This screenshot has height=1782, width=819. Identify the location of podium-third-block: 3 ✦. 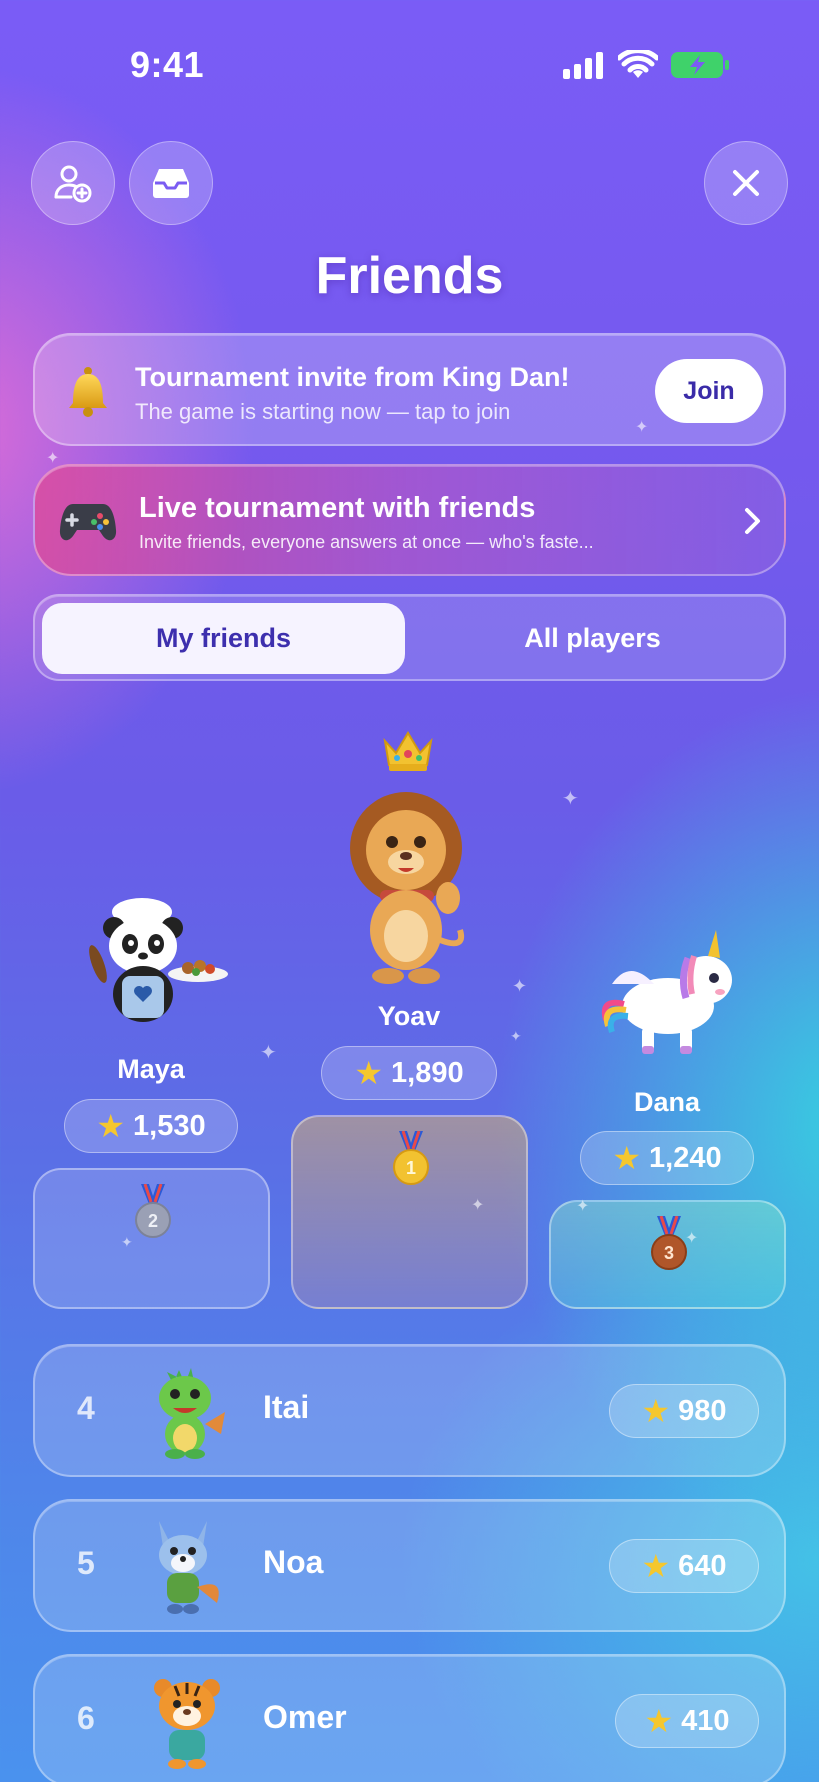
(667, 1254).